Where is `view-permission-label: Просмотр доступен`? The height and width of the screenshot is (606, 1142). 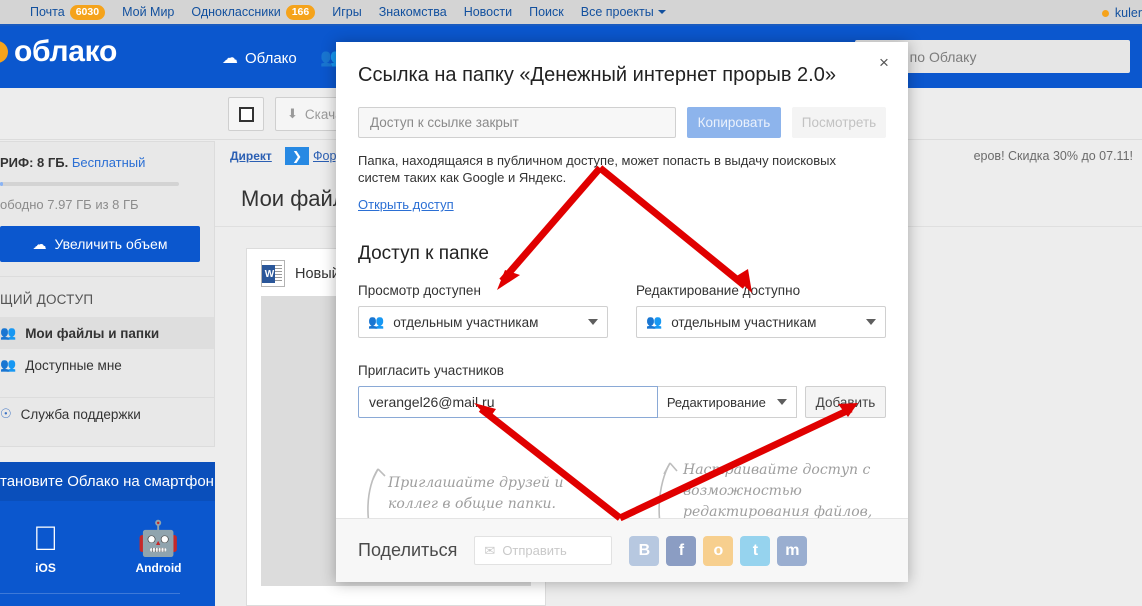
view-permission-label: Просмотр доступен is located at coordinates (419, 290).